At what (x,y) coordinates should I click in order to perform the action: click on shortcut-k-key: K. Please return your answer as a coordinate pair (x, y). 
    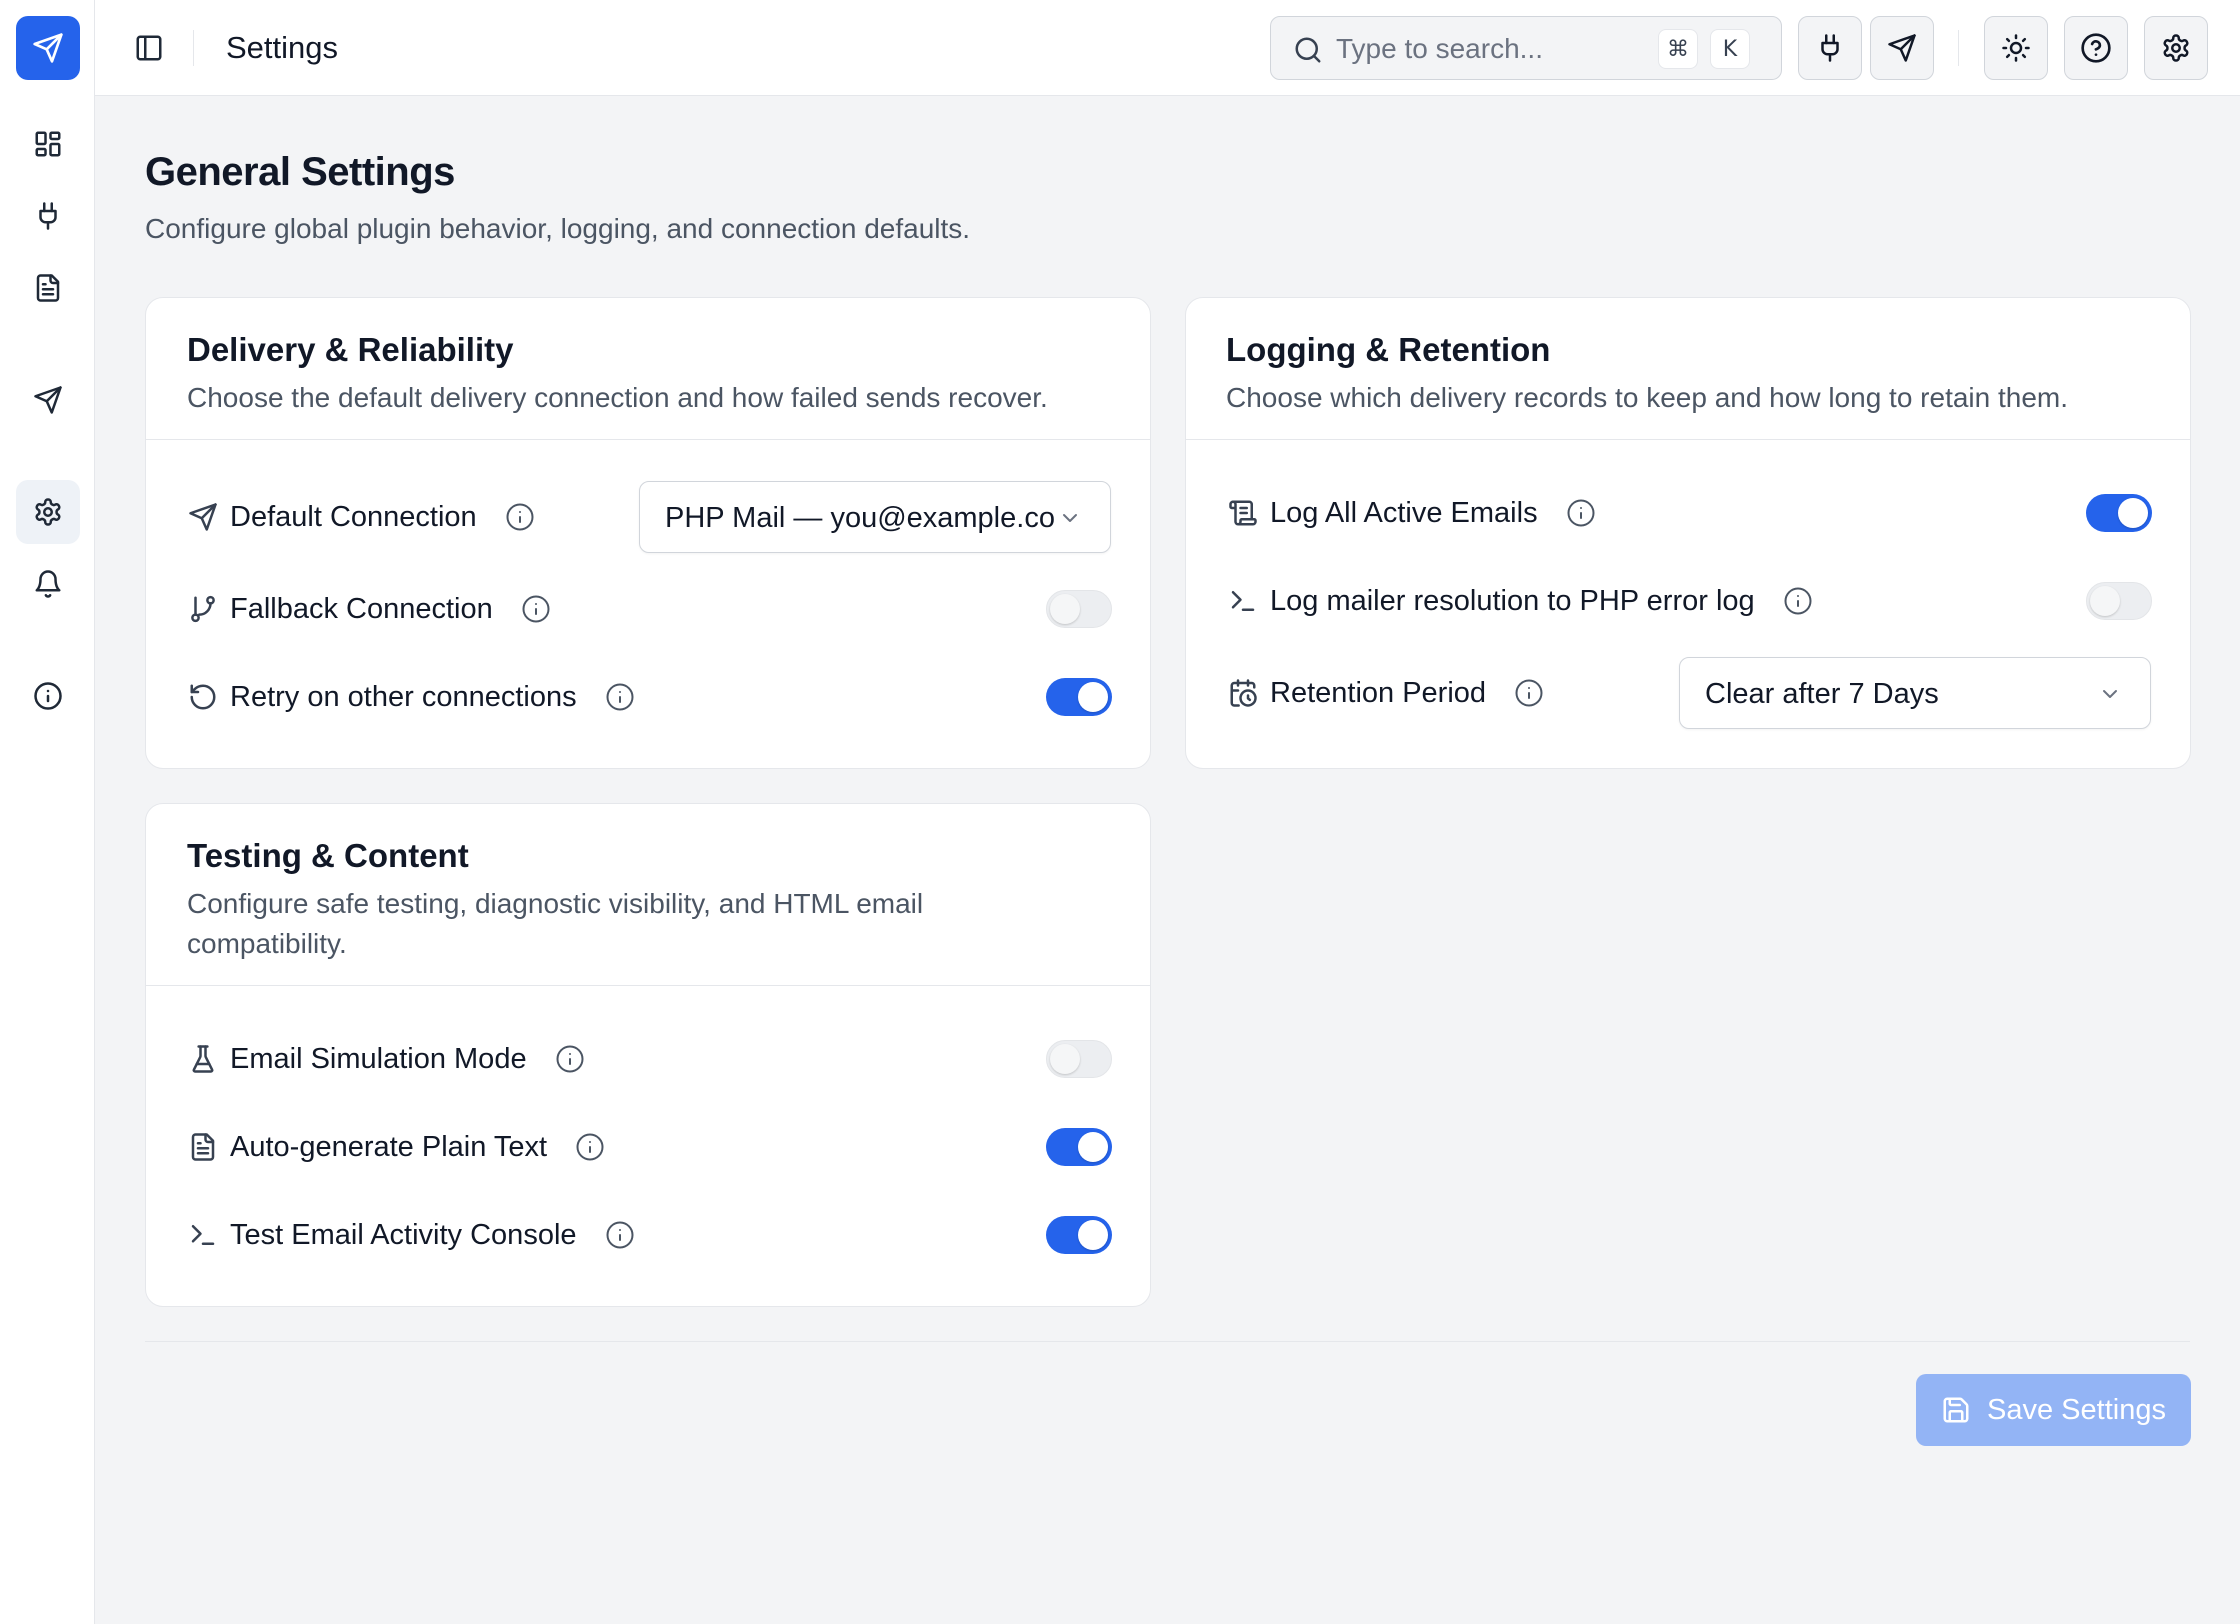
    Looking at the image, I should click on (1730, 49).